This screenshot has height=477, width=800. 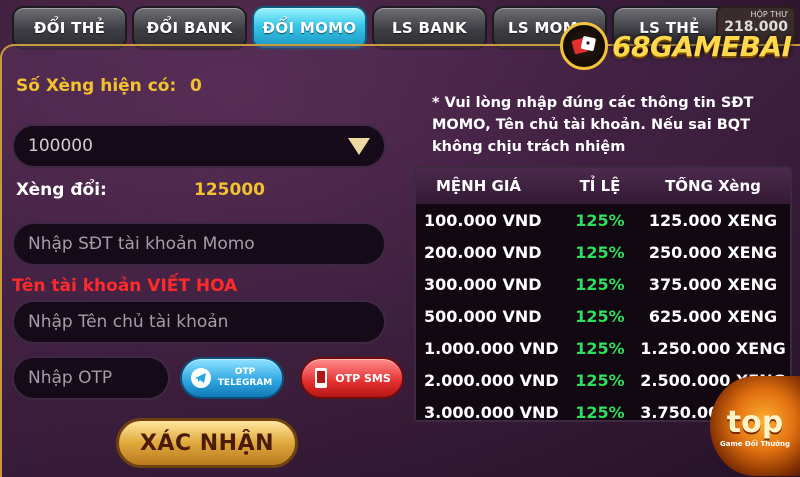 I want to click on confirm-button: XÁC NHẬN, so click(x=207, y=443).